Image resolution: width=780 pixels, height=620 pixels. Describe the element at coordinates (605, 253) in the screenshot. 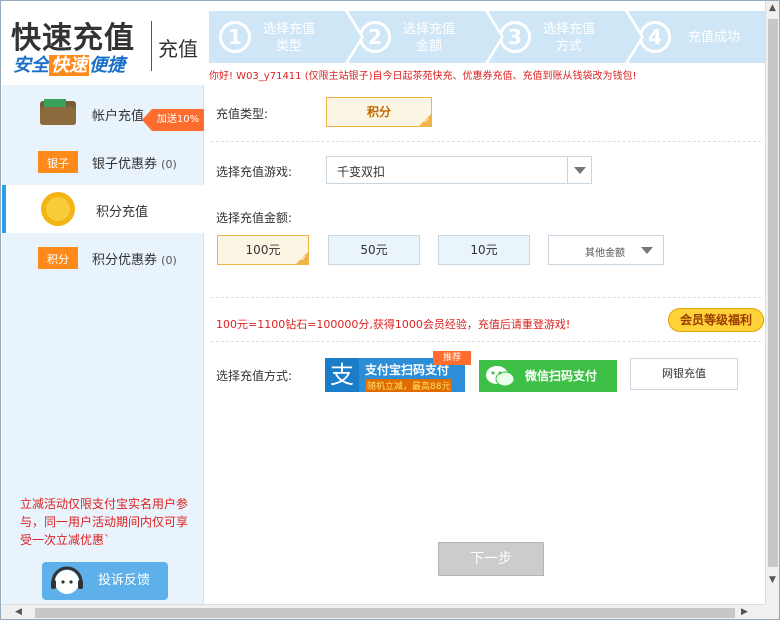

I see `other-amount-label: 其他金额` at that location.